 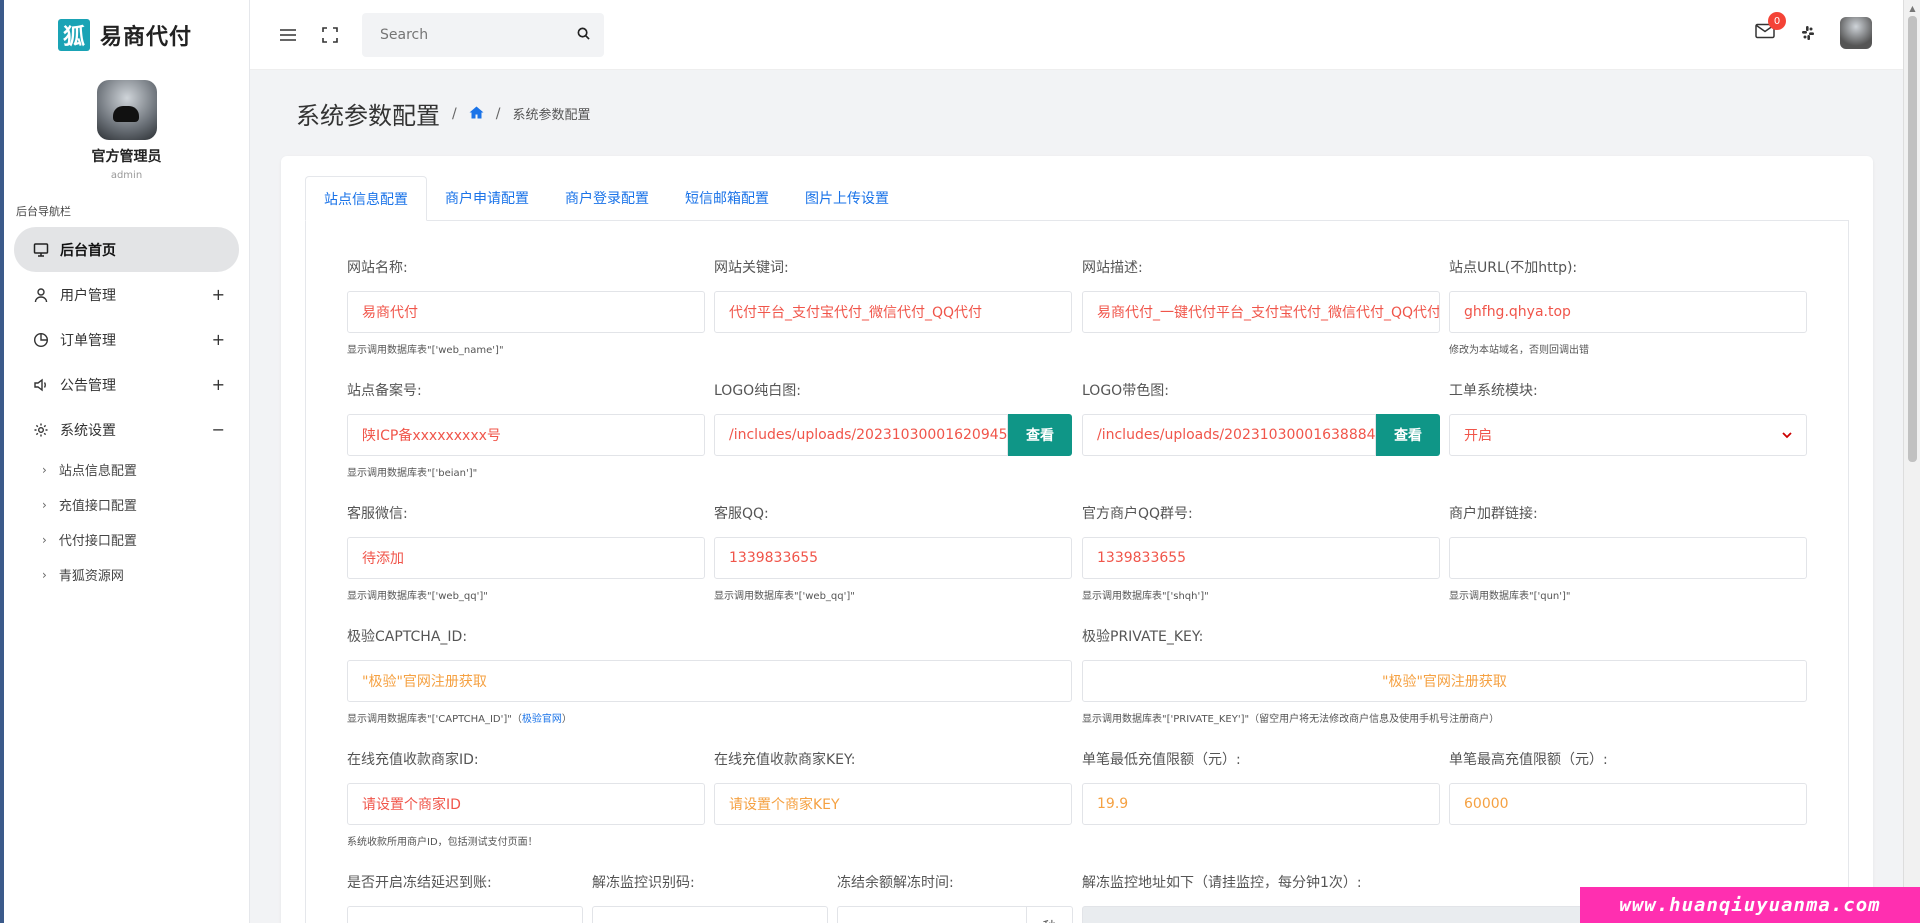 I want to click on select-value: 开启, so click(x=1478, y=436).